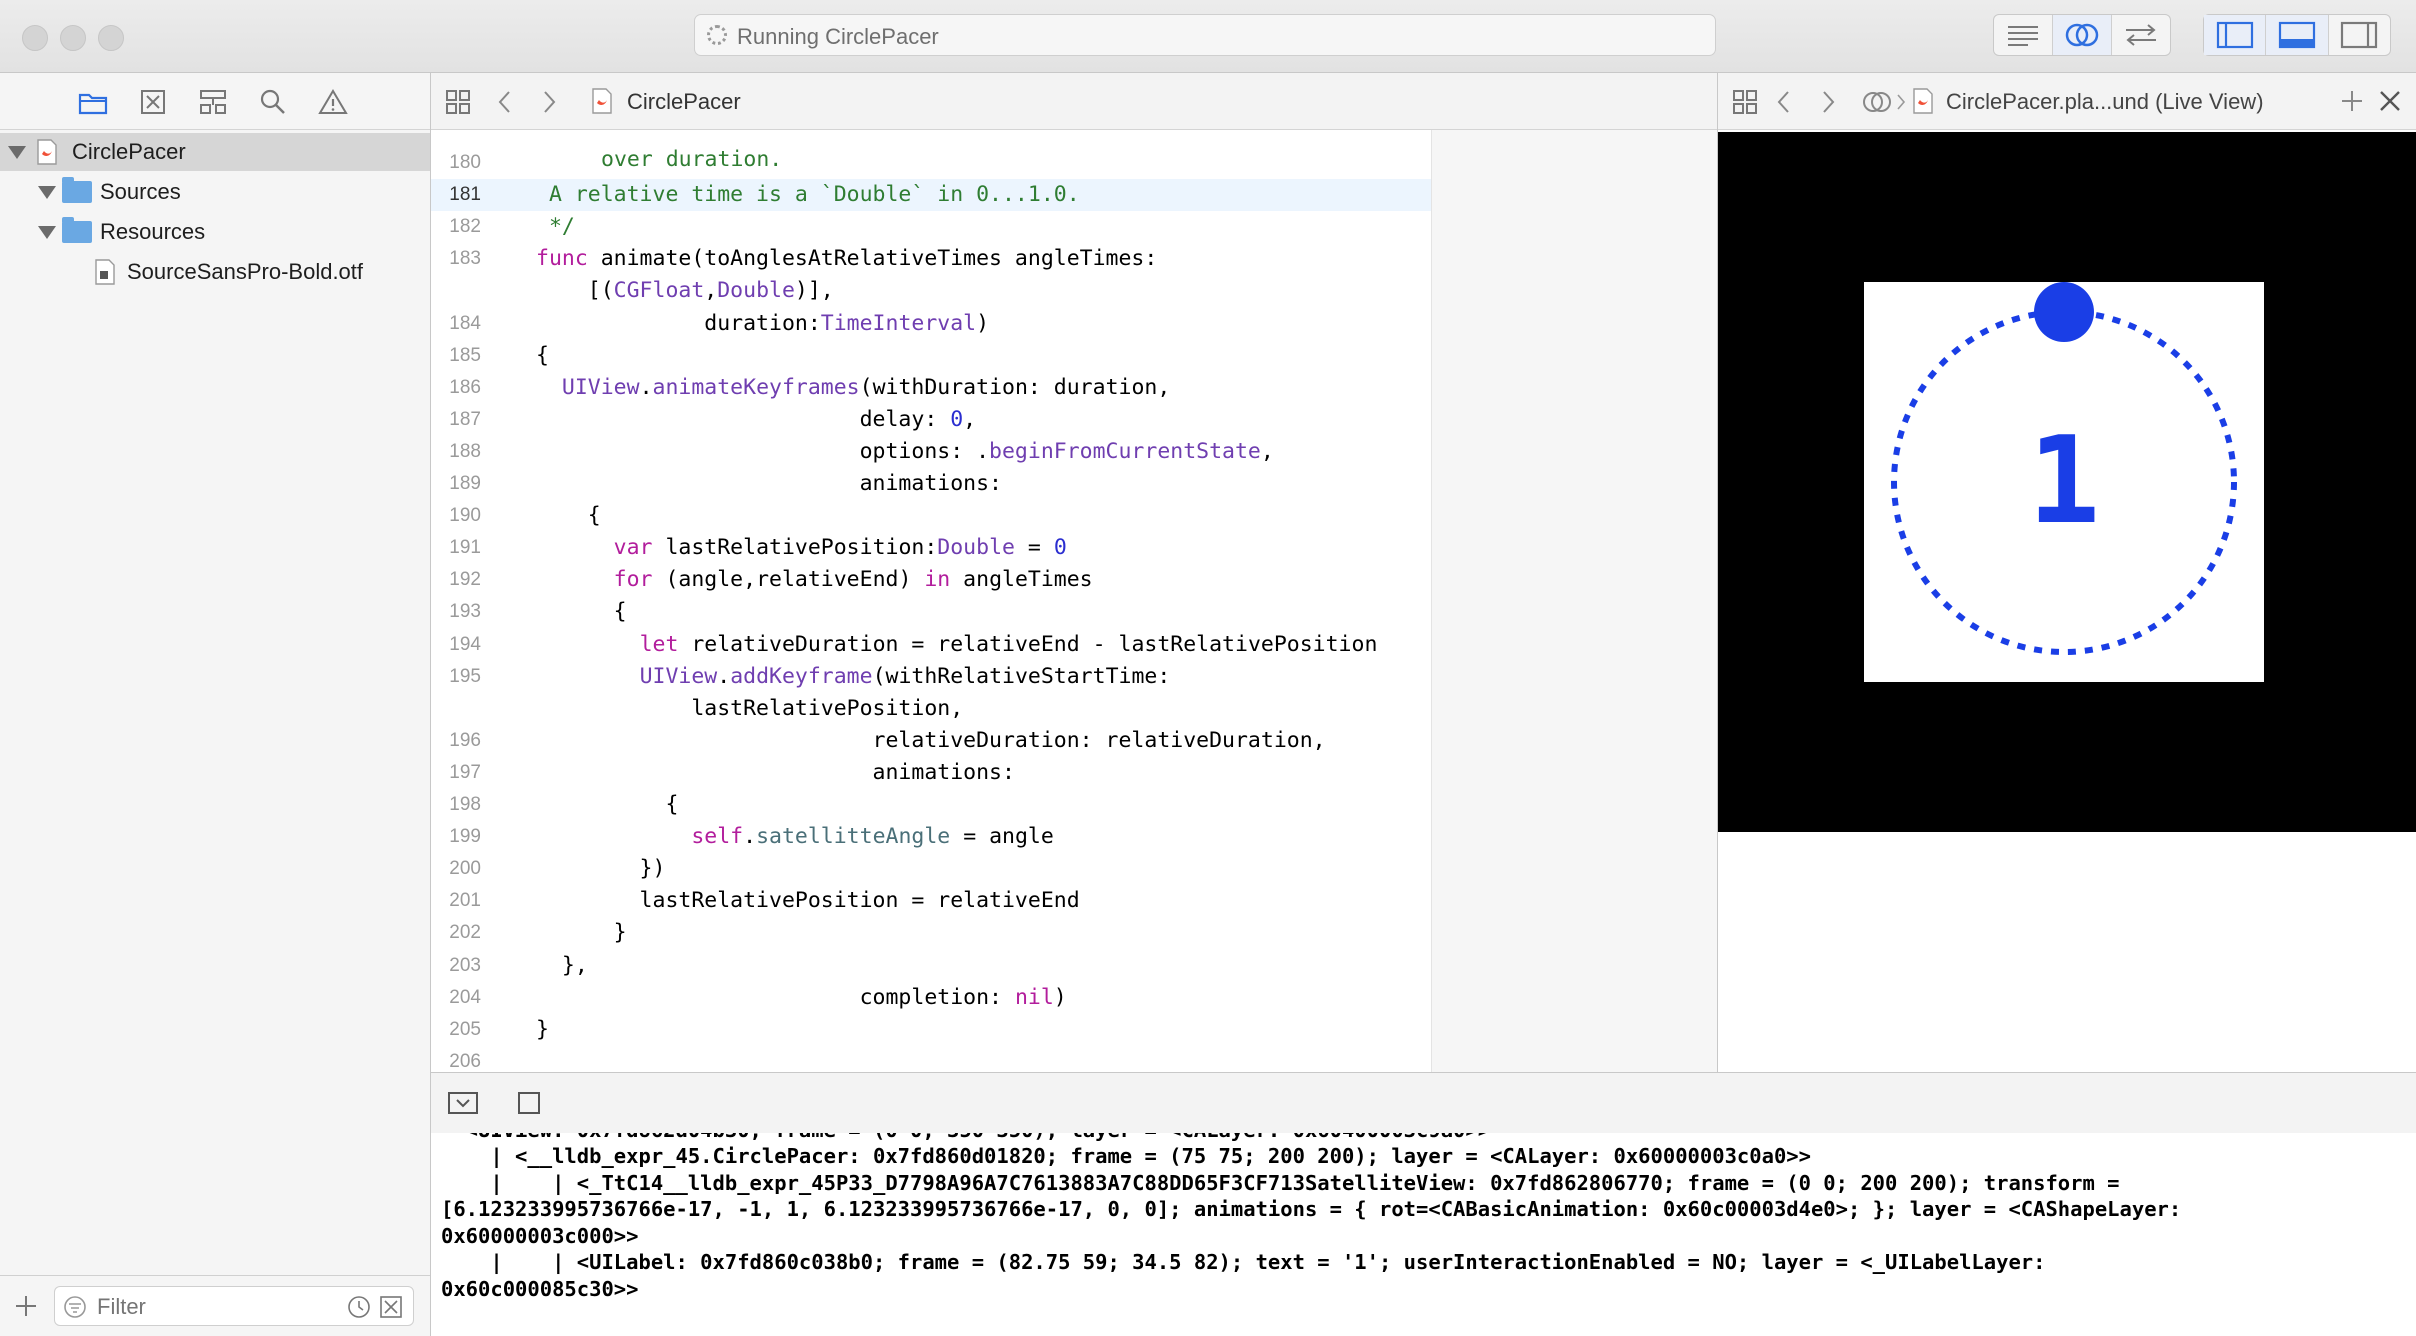 This screenshot has width=2416, height=1336. Describe the element at coordinates (465, 195) in the screenshot. I see `line-number: 181` at that location.